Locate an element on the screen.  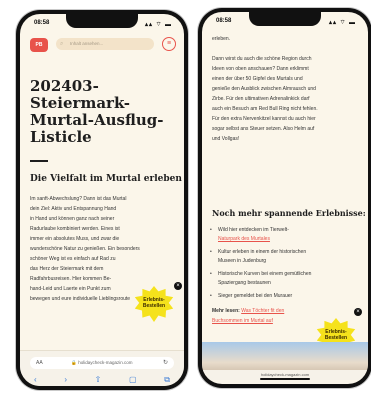
para-line: schöner Weg ist es einfach auf Rad zu is located at coordinates (73, 259).